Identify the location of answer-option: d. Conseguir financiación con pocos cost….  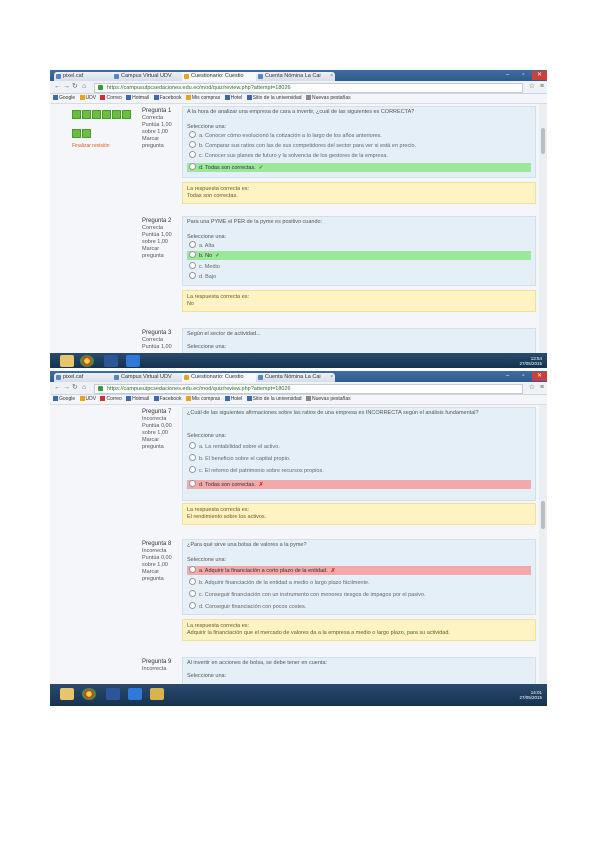
(359, 606).